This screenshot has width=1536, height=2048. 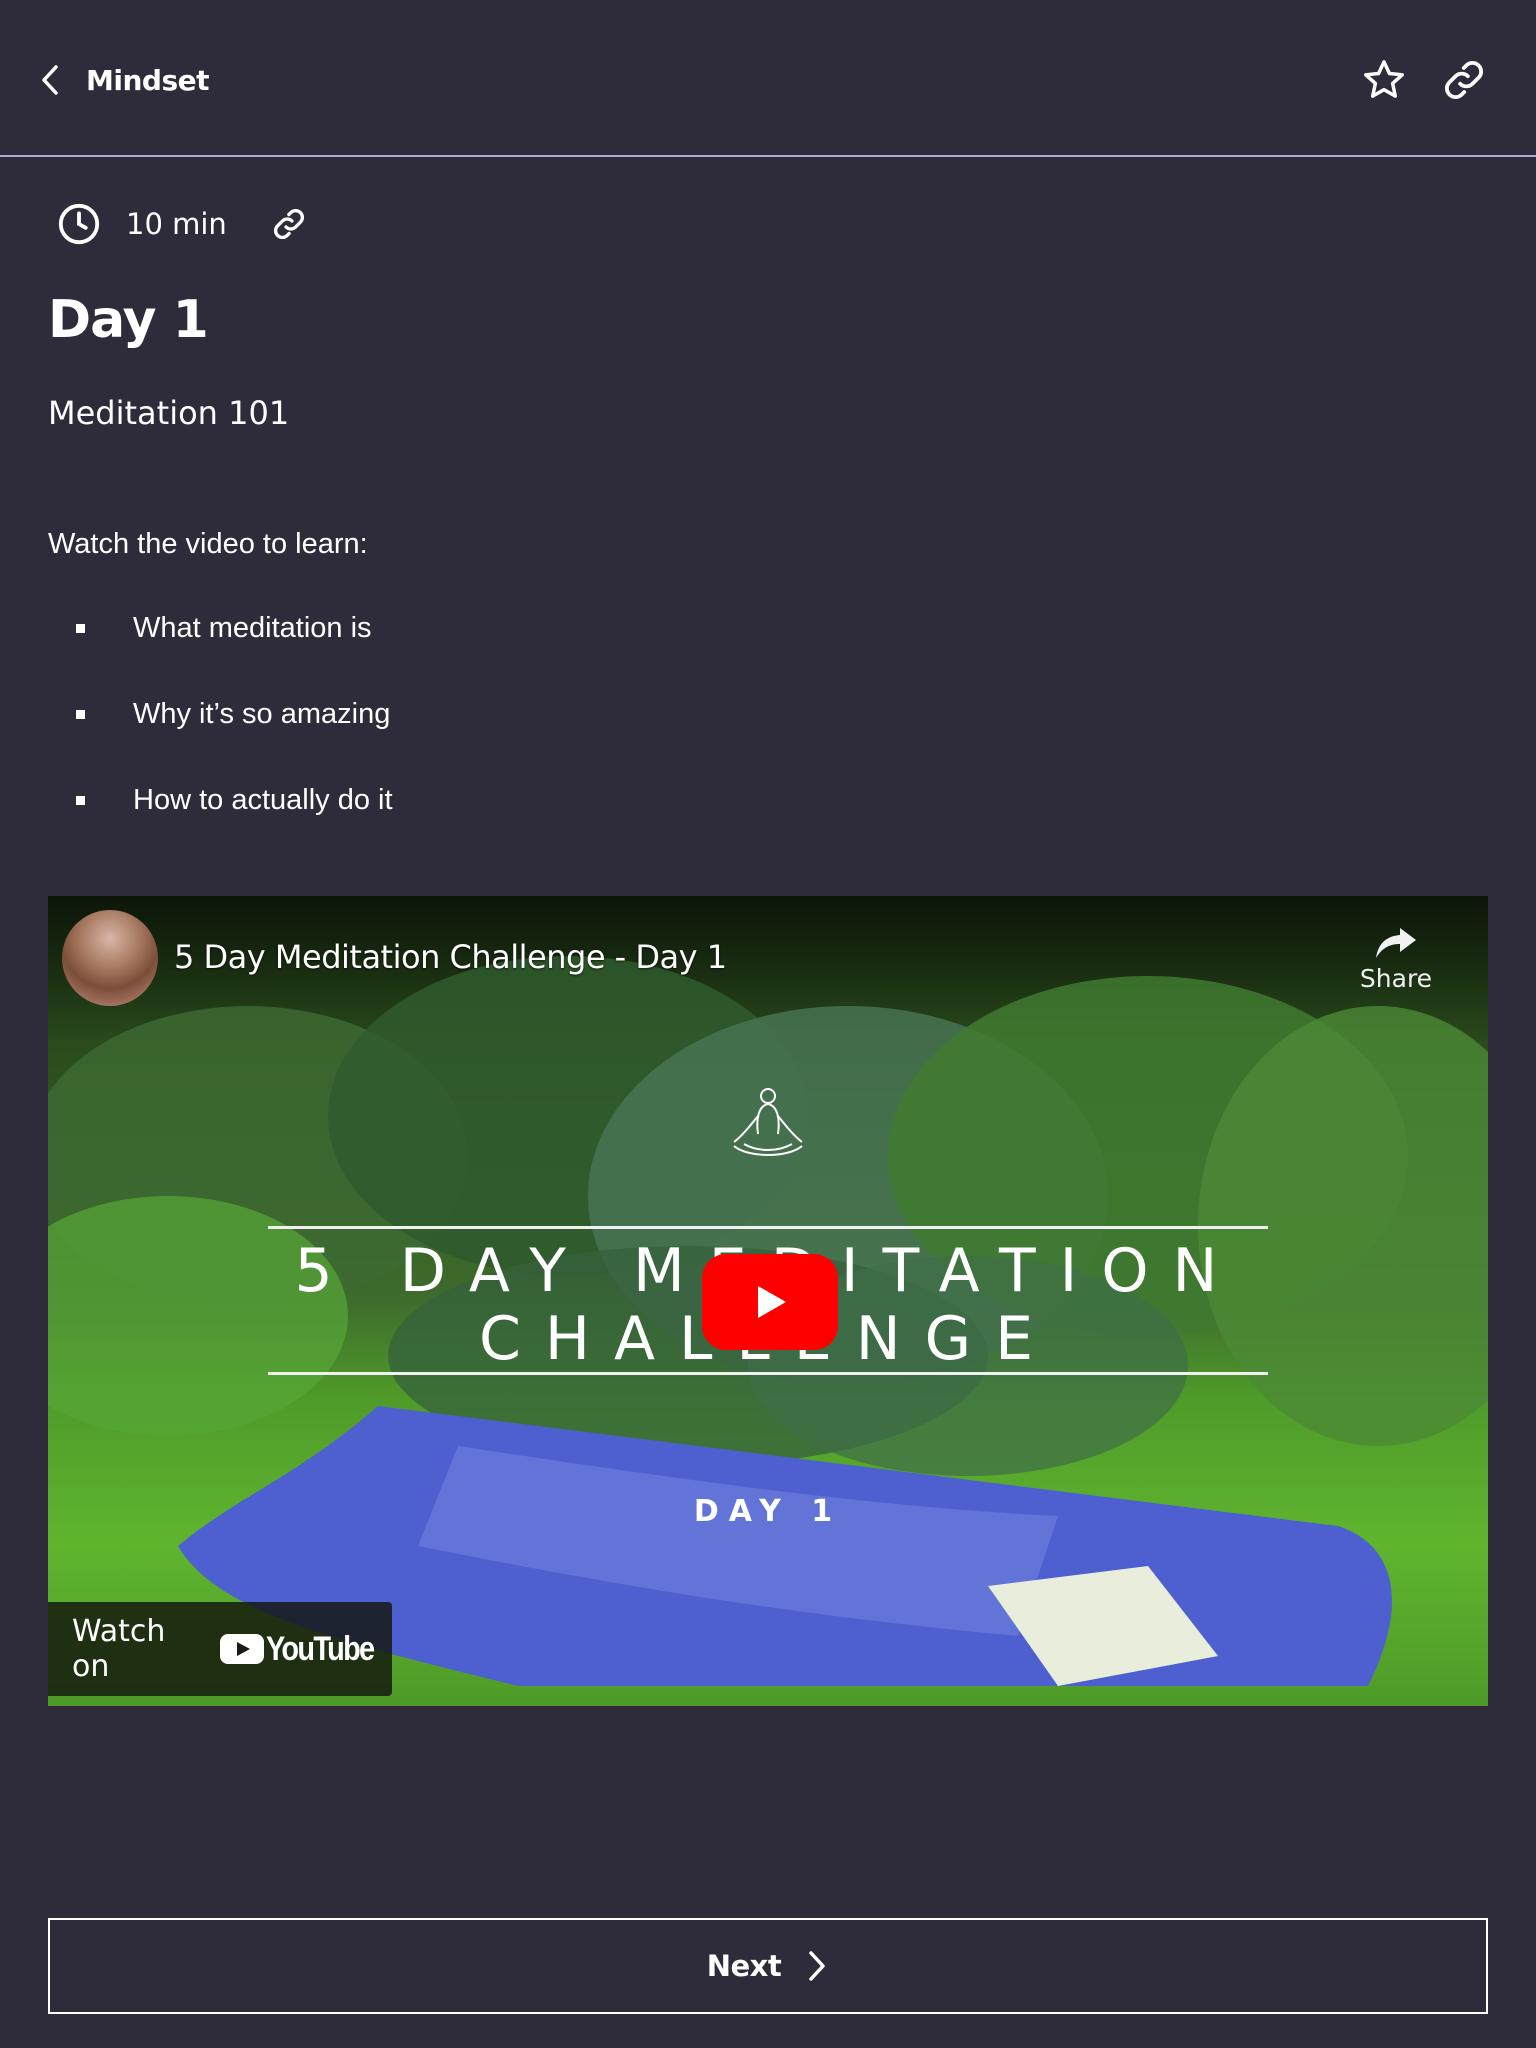 I want to click on share-link-button, so click(x=1464, y=80).